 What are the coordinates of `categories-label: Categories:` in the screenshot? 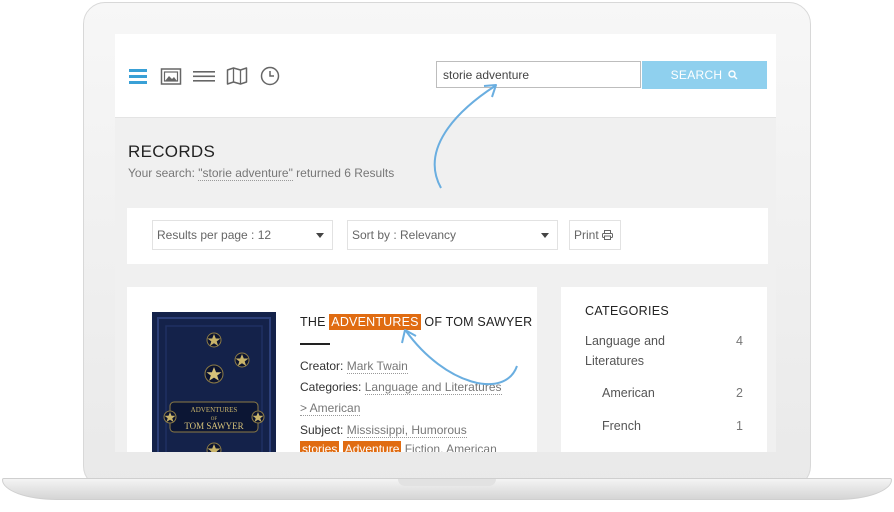 It's located at (331, 387).